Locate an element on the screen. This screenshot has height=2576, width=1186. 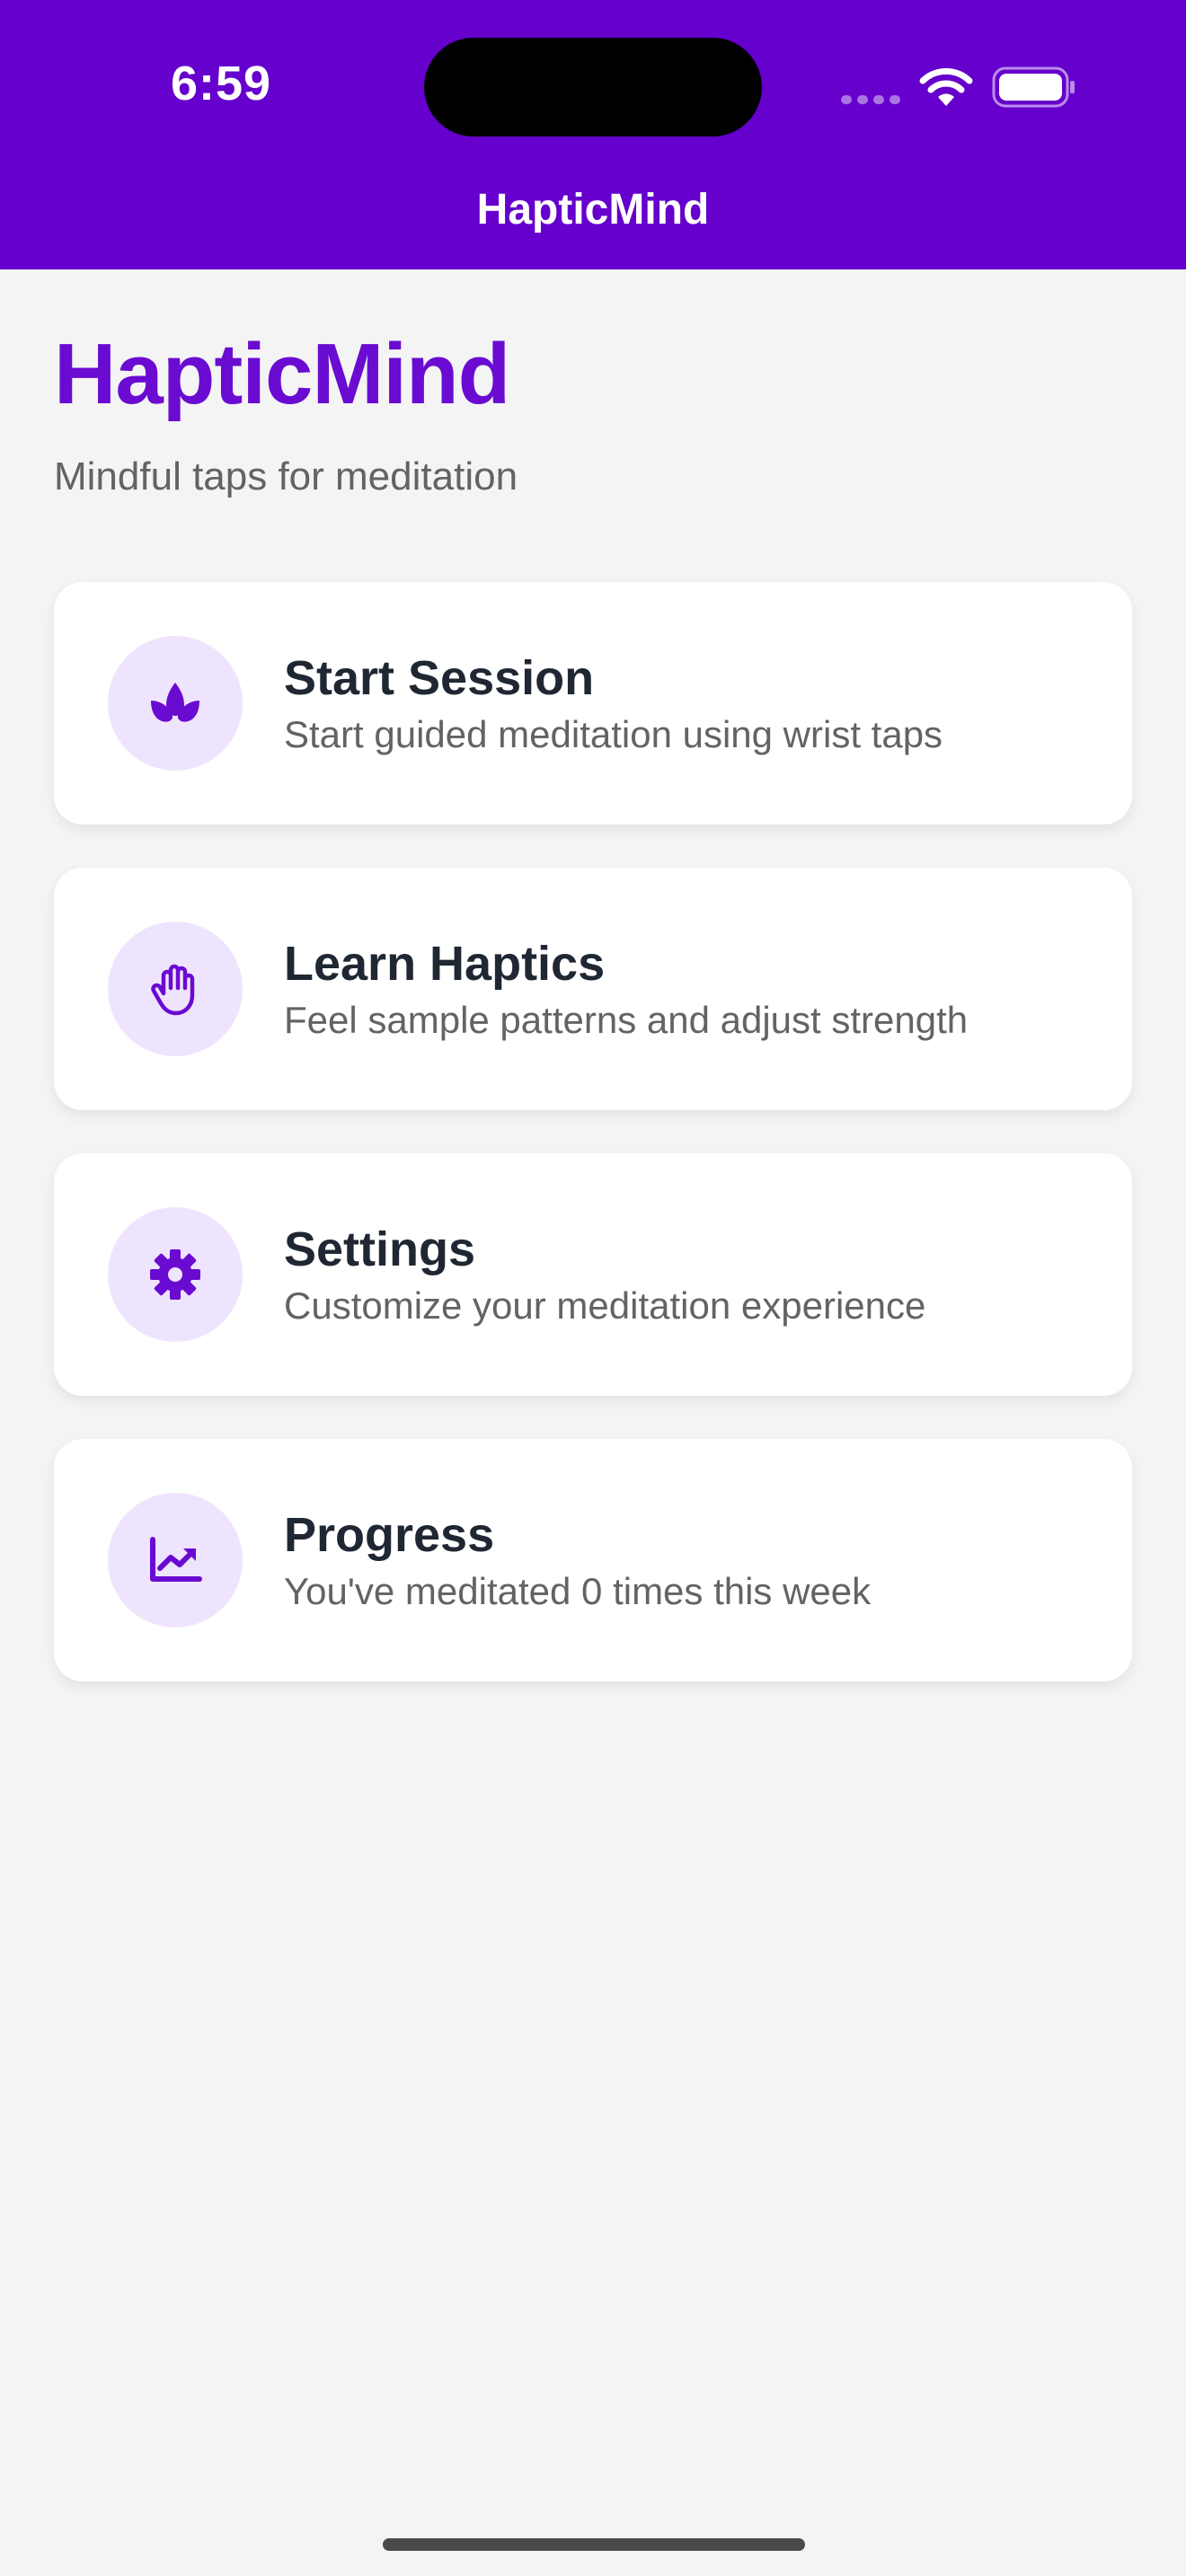
gear-icon-circle is located at coordinates (175, 1274).